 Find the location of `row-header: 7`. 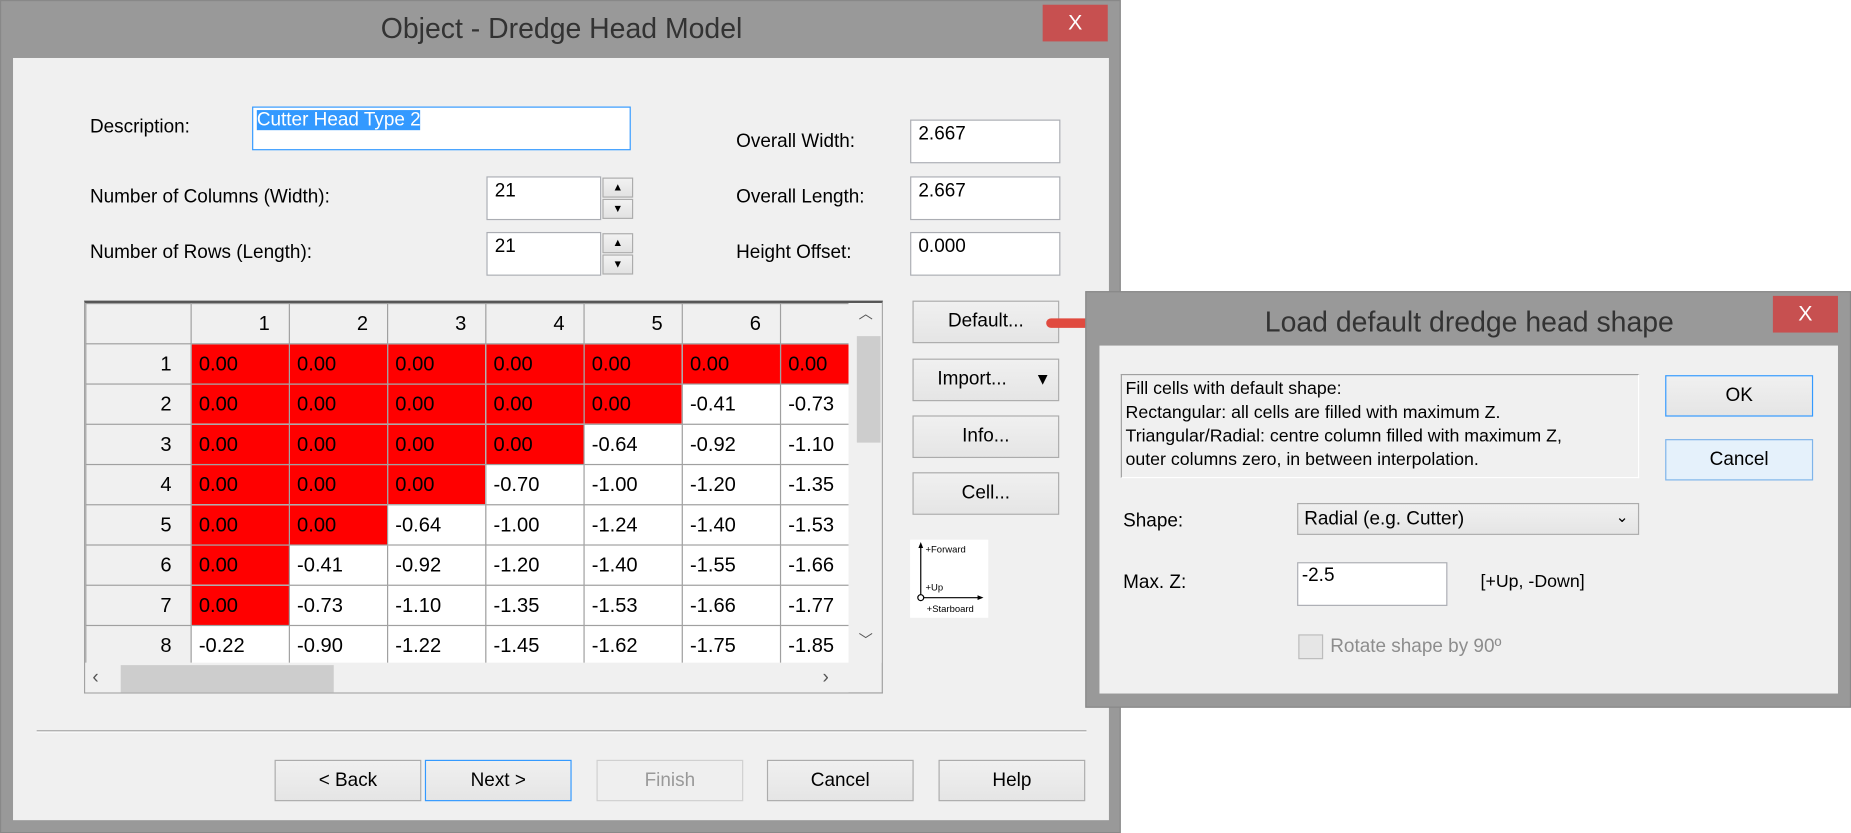

row-header: 7 is located at coordinates (138, 605).